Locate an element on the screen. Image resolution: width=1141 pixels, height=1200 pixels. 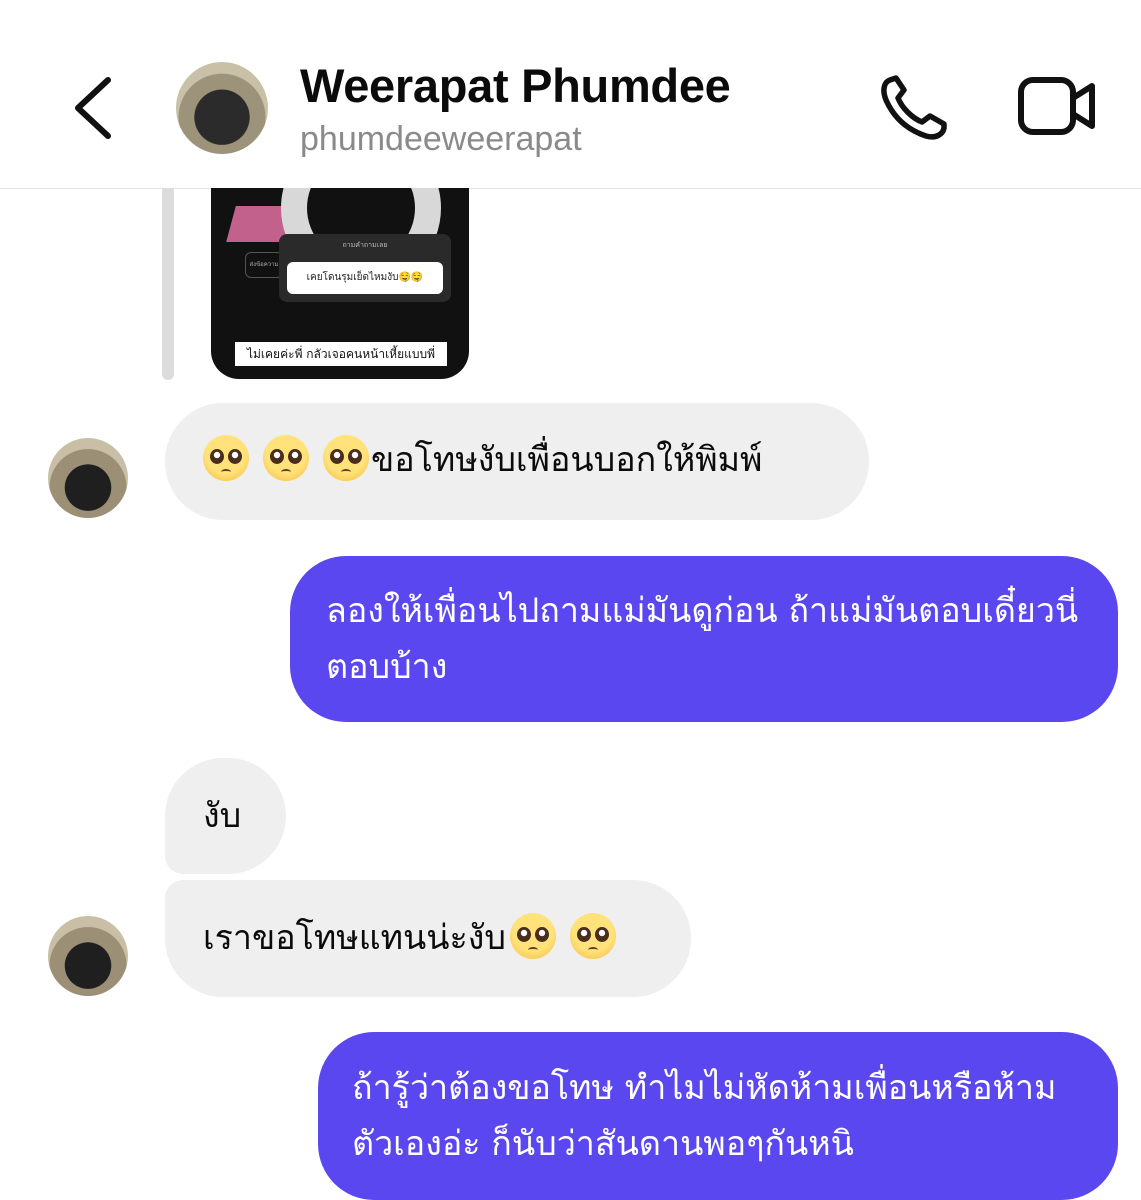
story-question-header: ถามคำถามเลย is located at coordinates (365, 245).